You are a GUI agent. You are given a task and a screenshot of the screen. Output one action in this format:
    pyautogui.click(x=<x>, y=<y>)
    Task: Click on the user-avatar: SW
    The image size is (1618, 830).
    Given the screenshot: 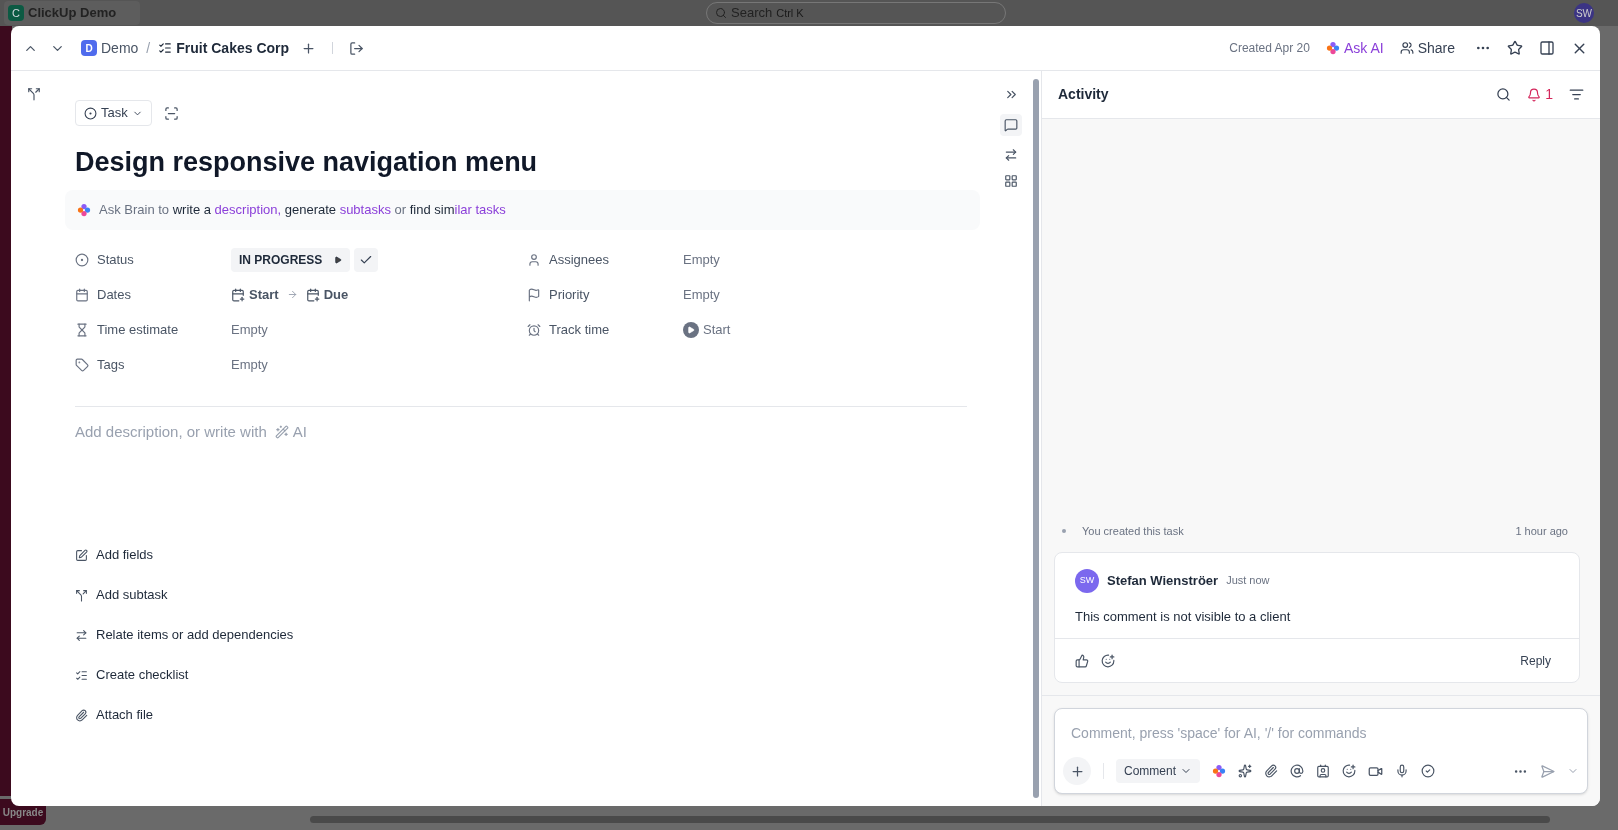 What is the action you would take?
    pyautogui.click(x=1584, y=13)
    